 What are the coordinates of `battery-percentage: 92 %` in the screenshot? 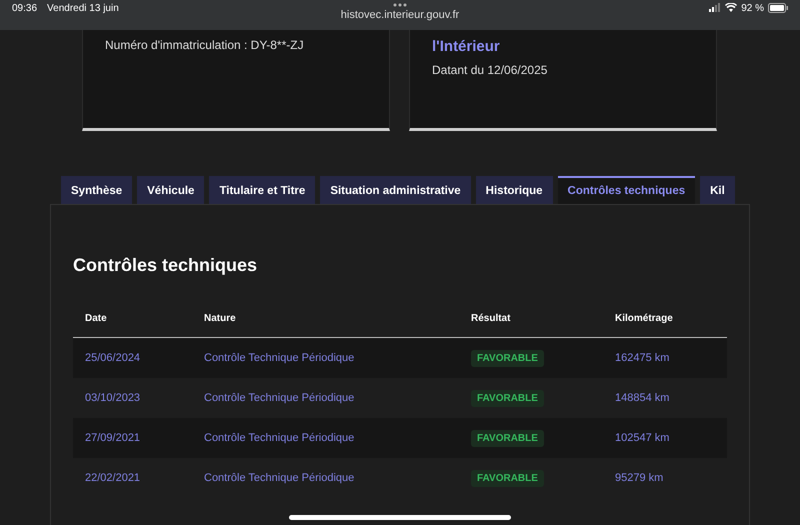 It's located at (752, 8).